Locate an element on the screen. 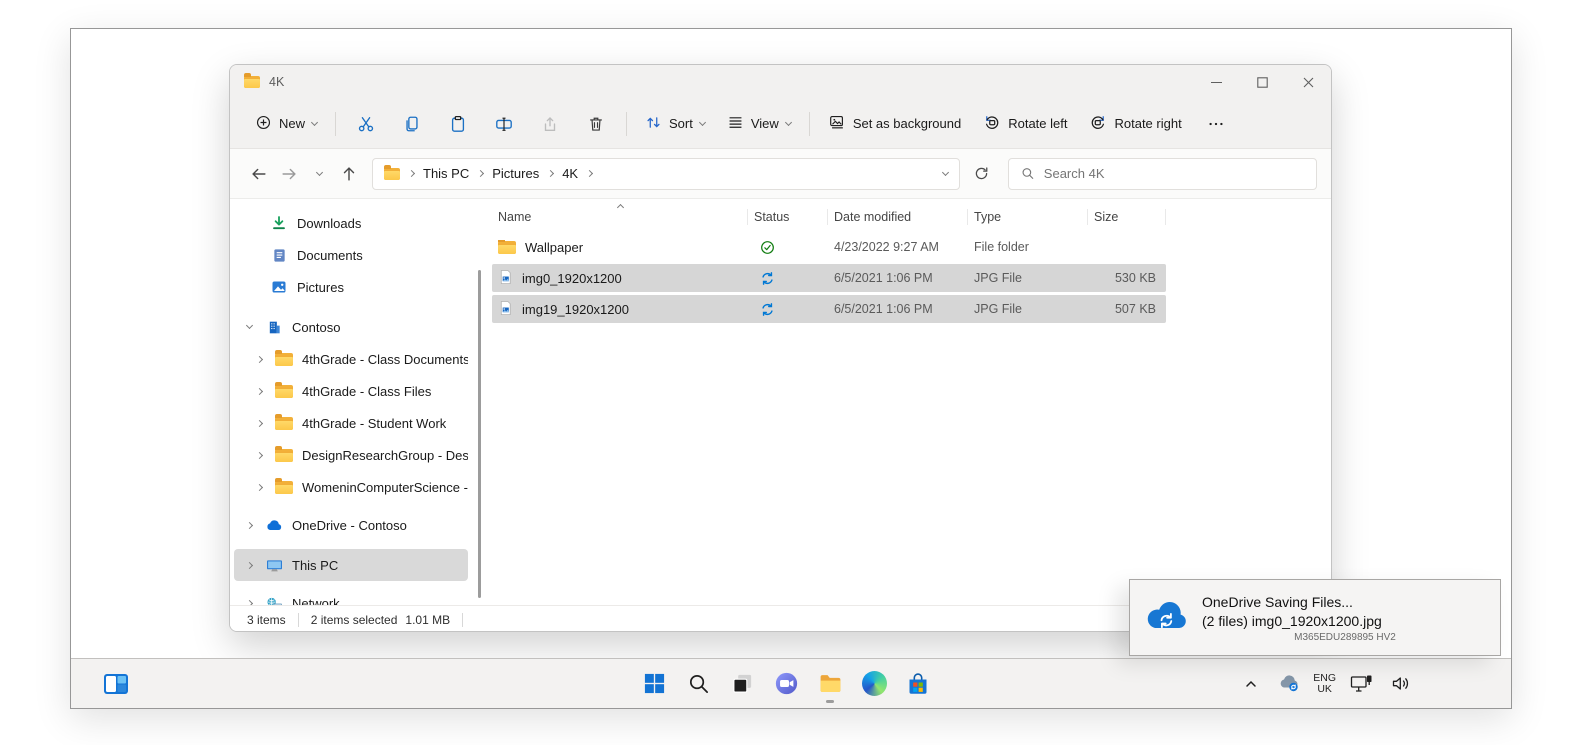 This screenshot has width=1580, height=745. this-pc-icon is located at coordinates (274, 565).